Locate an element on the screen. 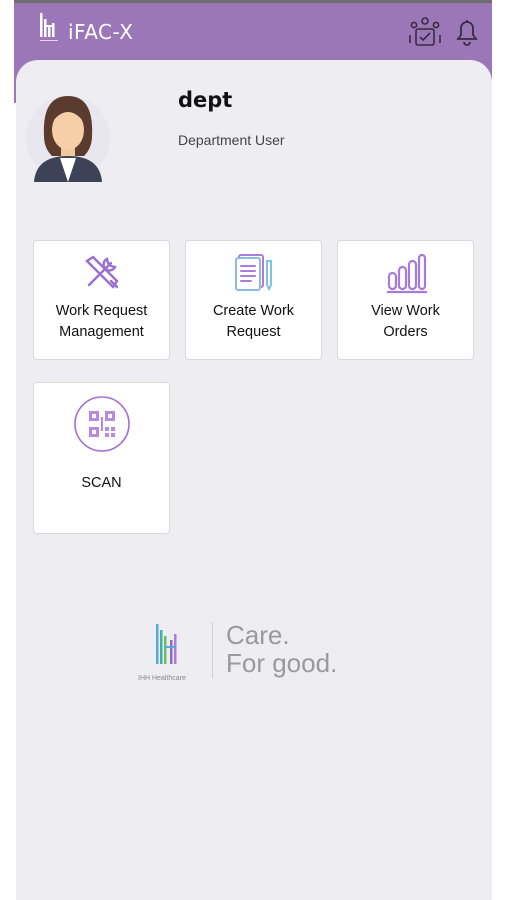 The height and width of the screenshot is (900, 506). ihh-healthcare-logo: IHH Healthcare Care. For good. is located at coordinates (237, 651).